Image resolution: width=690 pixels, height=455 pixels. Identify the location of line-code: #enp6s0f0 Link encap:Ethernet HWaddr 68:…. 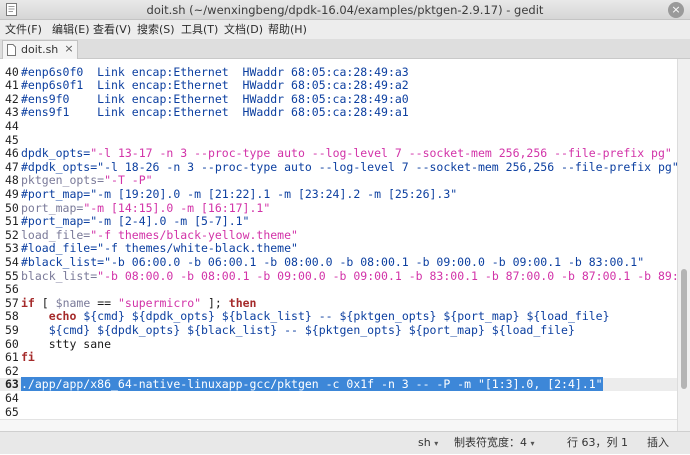
(215, 72).